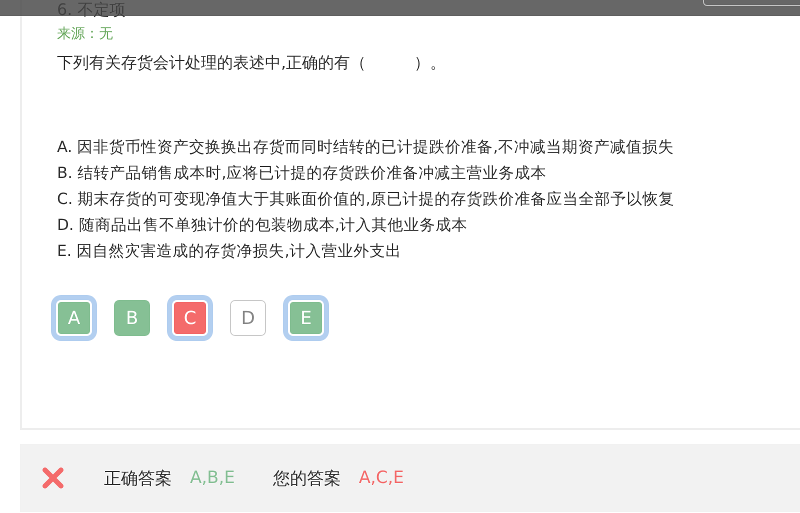 The height and width of the screenshot is (513, 800). What do you see at coordinates (248, 318) in the screenshot?
I see `choice-button: D` at bounding box center [248, 318].